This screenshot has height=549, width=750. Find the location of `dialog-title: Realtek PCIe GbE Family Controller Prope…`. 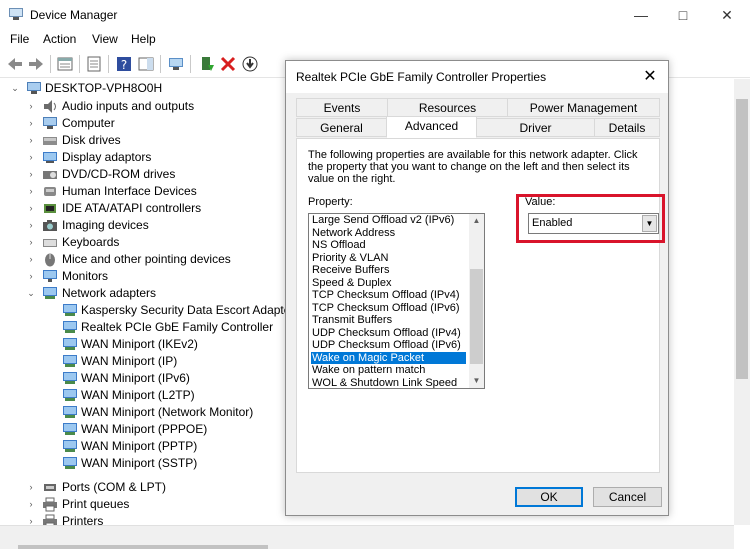

dialog-title: Realtek PCIe GbE Family Controller Prope… is located at coordinates (421, 77).